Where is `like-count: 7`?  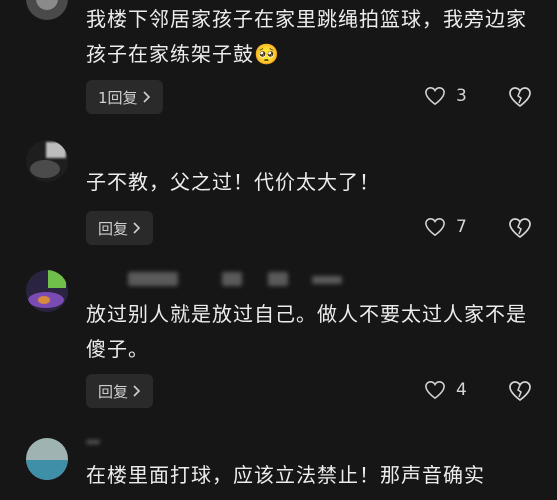 like-count: 7 is located at coordinates (461, 227).